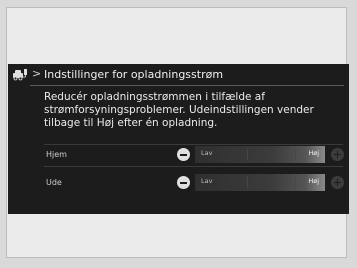 The image size is (357, 268). What do you see at coordinates (134, 74) in the screenshot?
I see `page-title: Indstillinger for opladningsstrøm` at bounding box center [134, 74].